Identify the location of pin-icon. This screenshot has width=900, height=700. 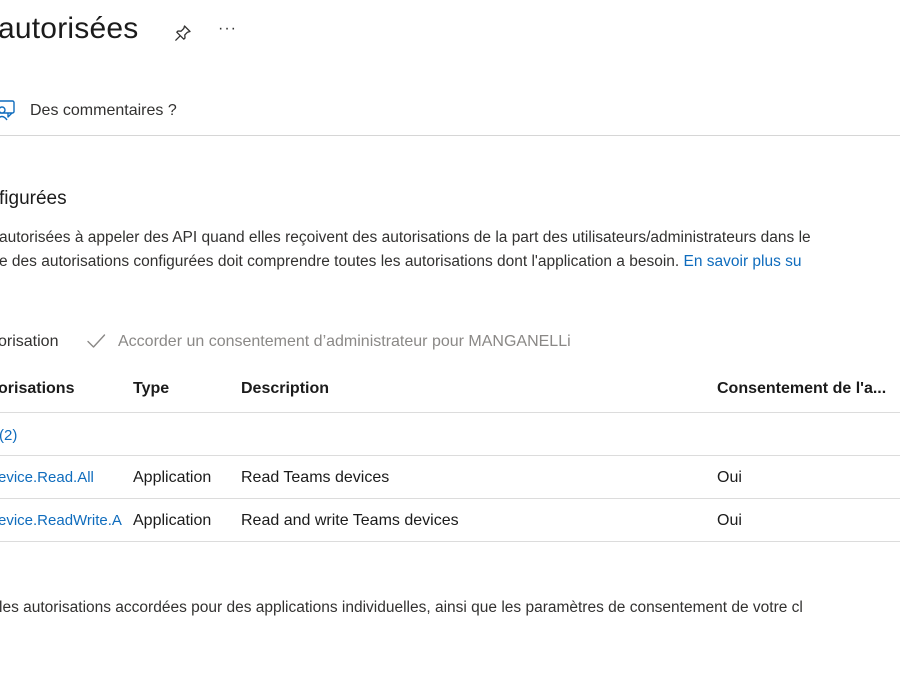
(183, 33).